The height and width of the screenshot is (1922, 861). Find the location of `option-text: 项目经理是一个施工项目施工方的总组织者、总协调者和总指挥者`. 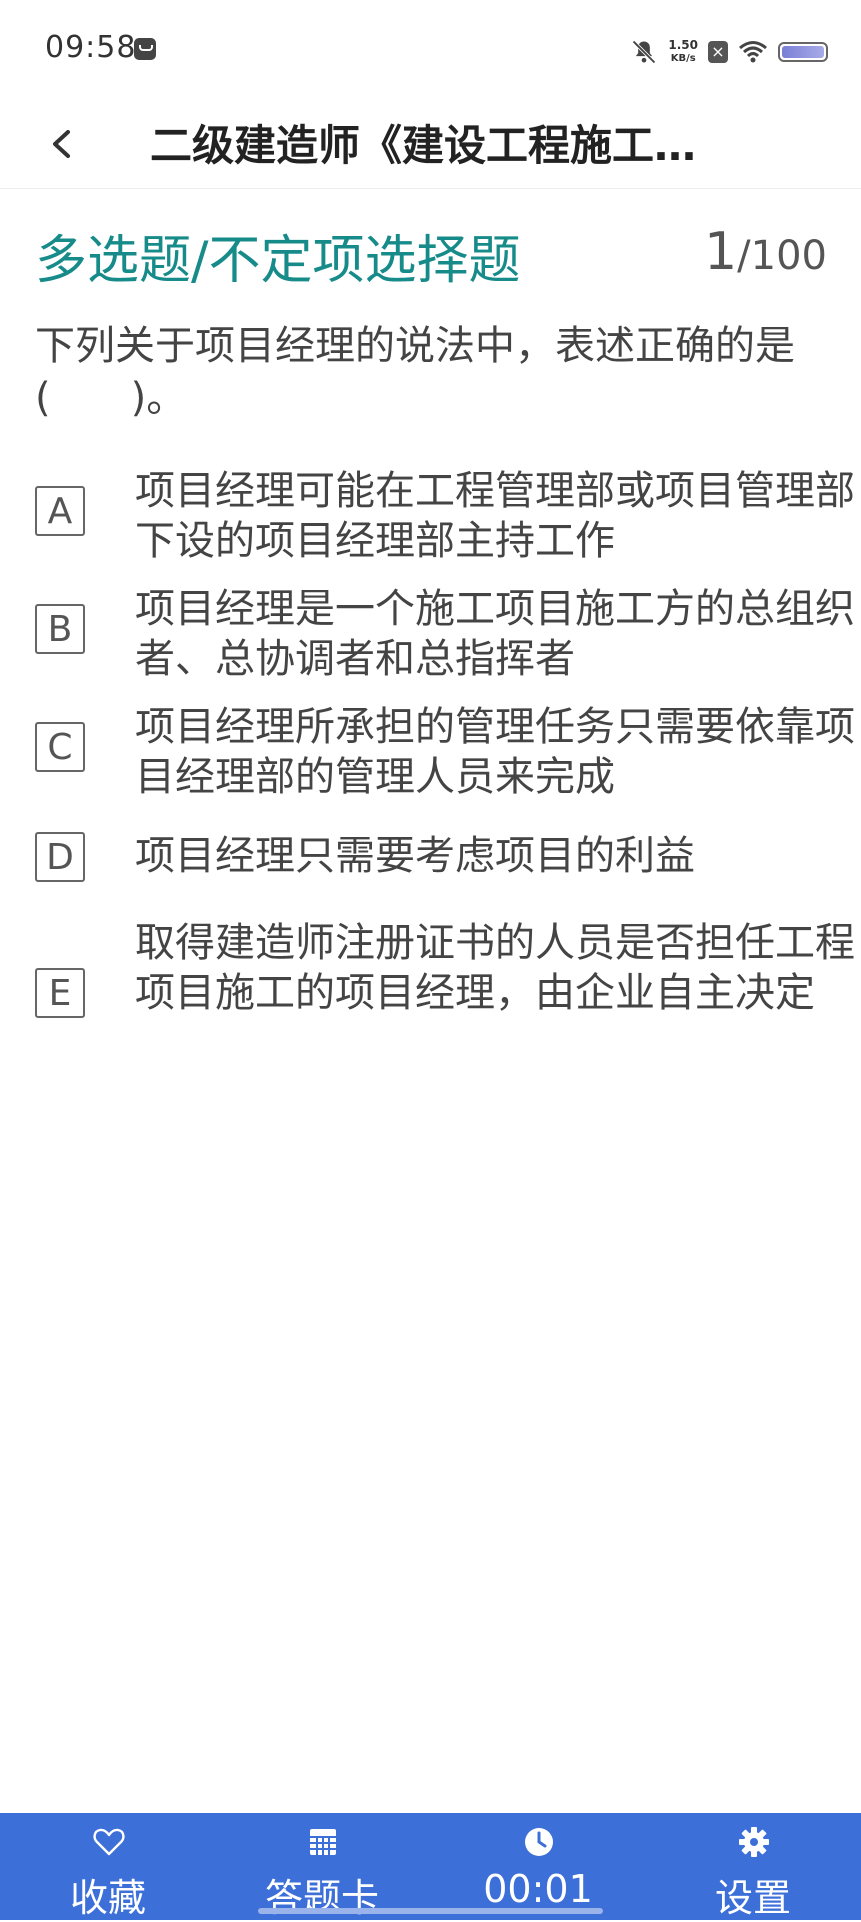

option-text: 项目经理是一个施工项目施工方的总组织者、总协调者和总指挥者 is located at coordinates (495, 634).